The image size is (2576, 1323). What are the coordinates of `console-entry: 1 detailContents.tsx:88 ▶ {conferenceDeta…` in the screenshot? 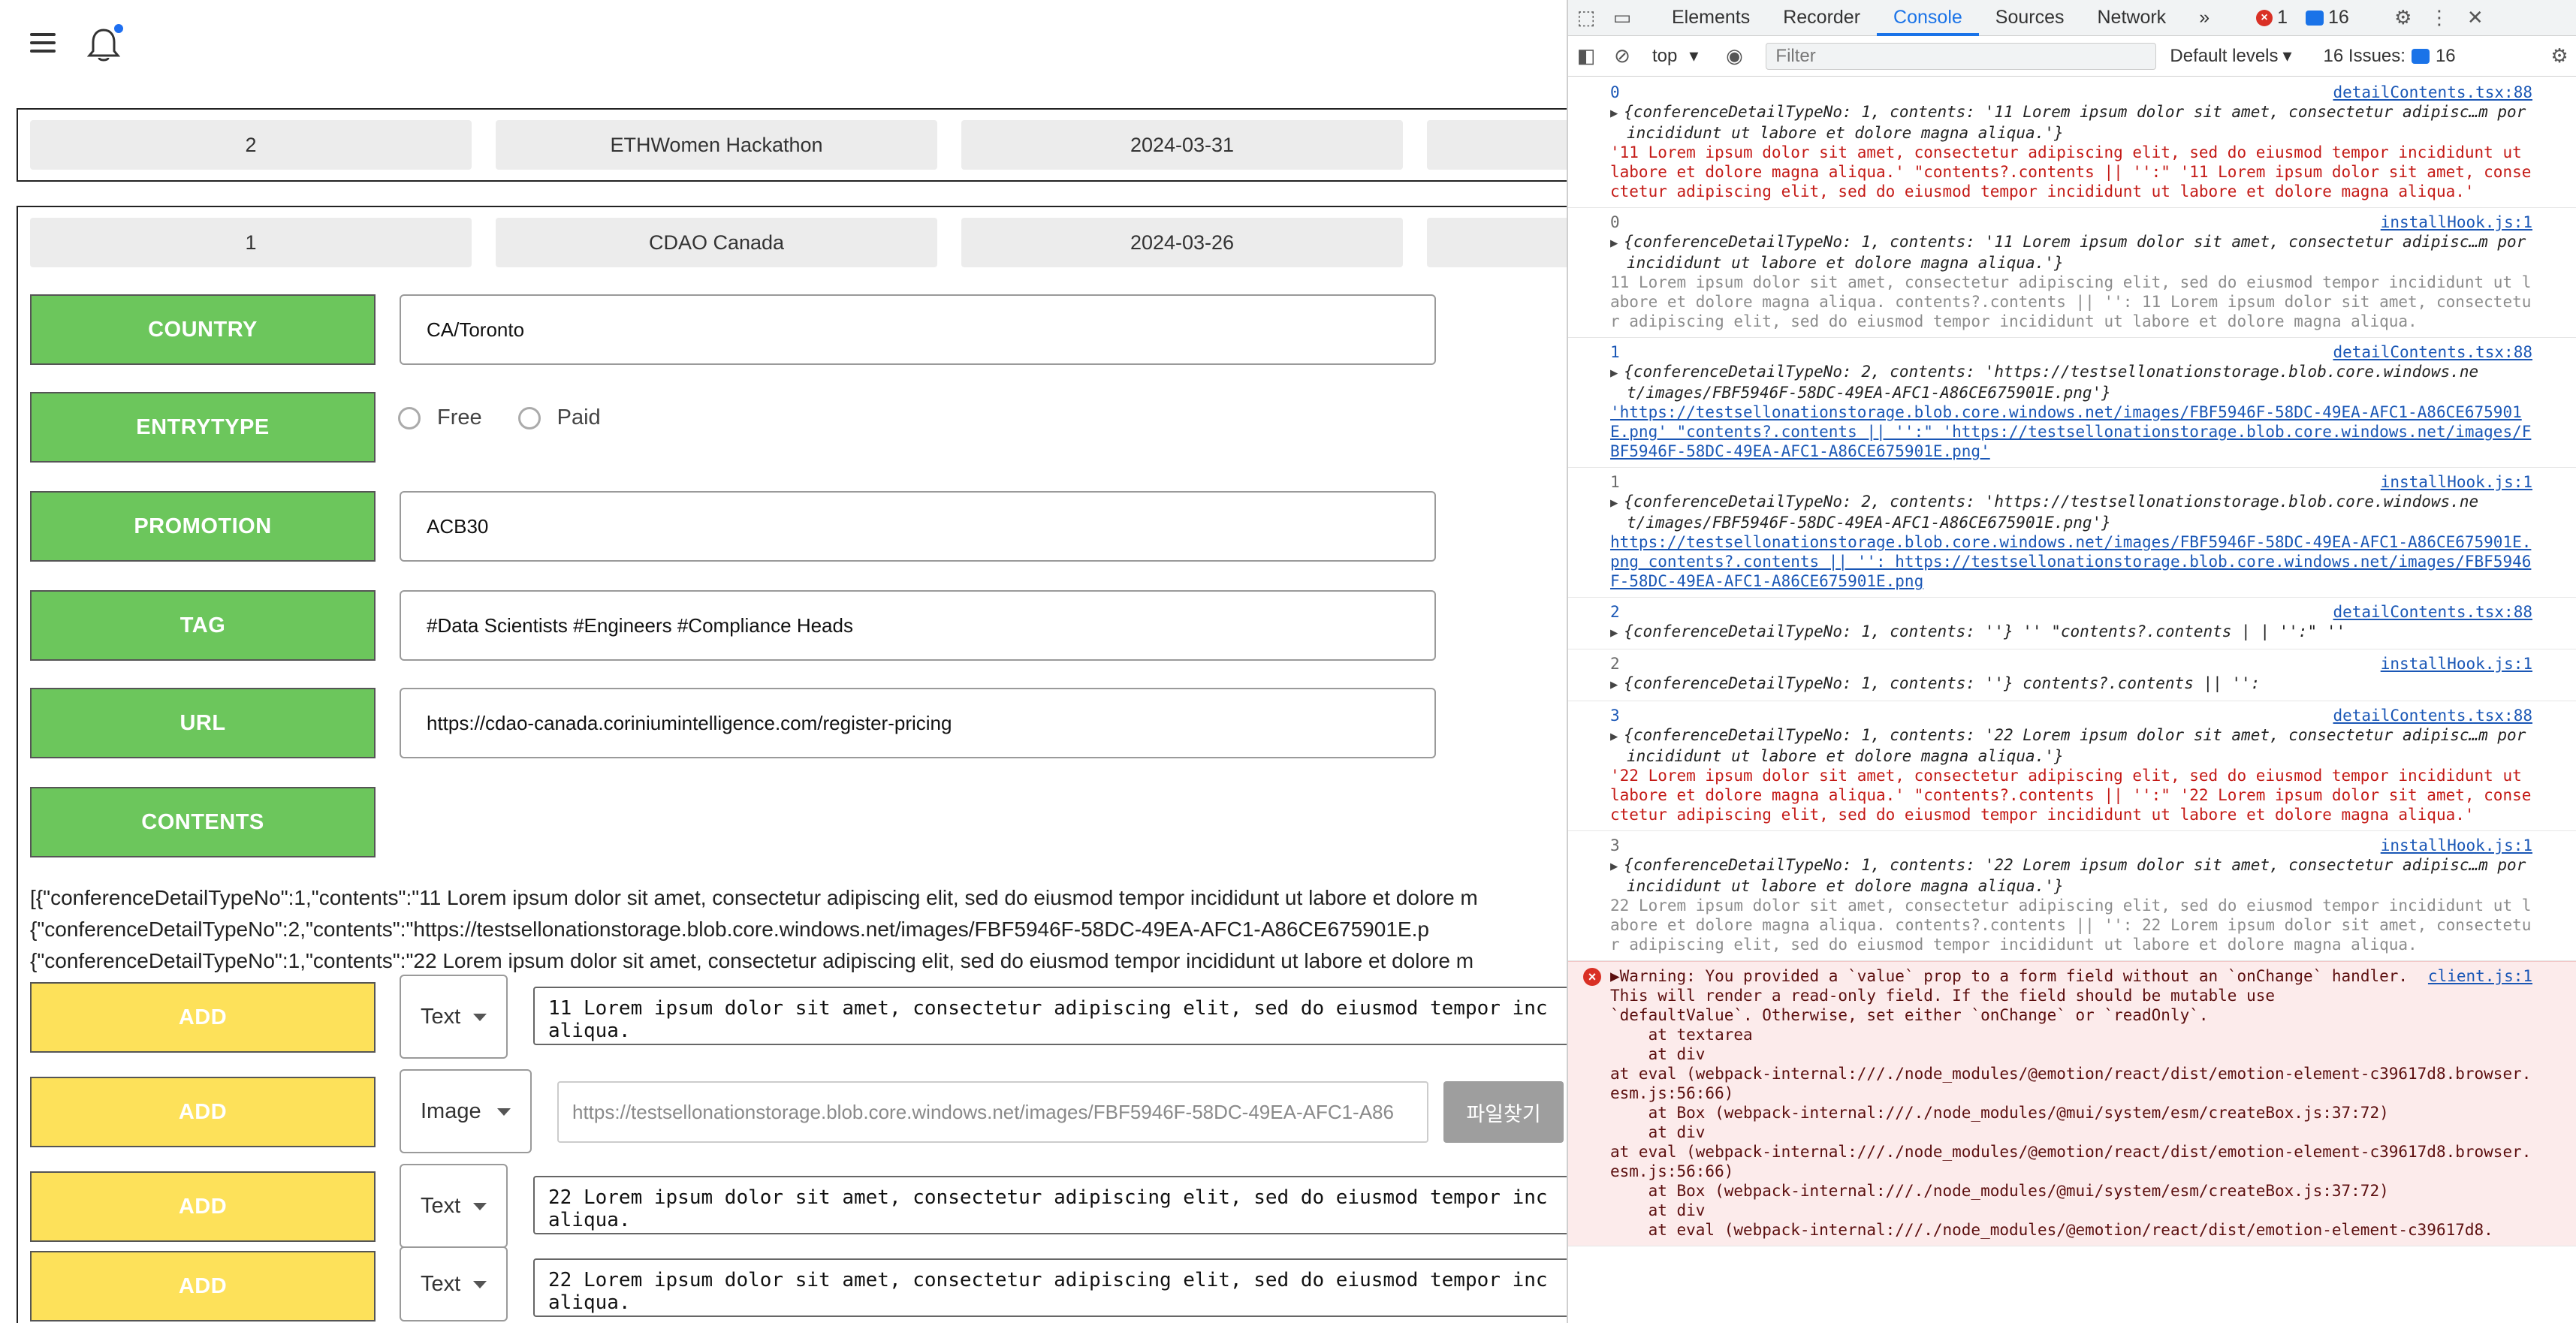 It's located at (2072, 403).